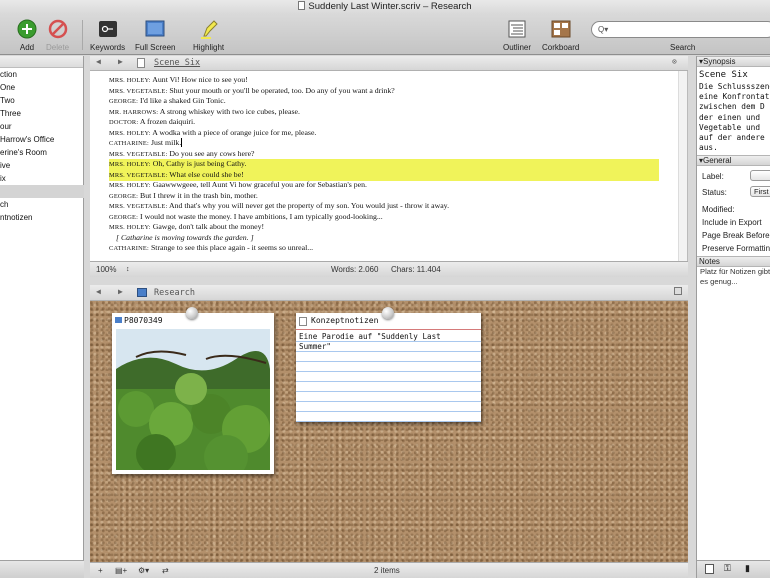 The height and width of the screenshot is (578, 770). What do you see at coordinates (389, 293) in the screenshot?
I see `corkboard-header: ◀ ▶ Research` at bounding box center [389, 293].